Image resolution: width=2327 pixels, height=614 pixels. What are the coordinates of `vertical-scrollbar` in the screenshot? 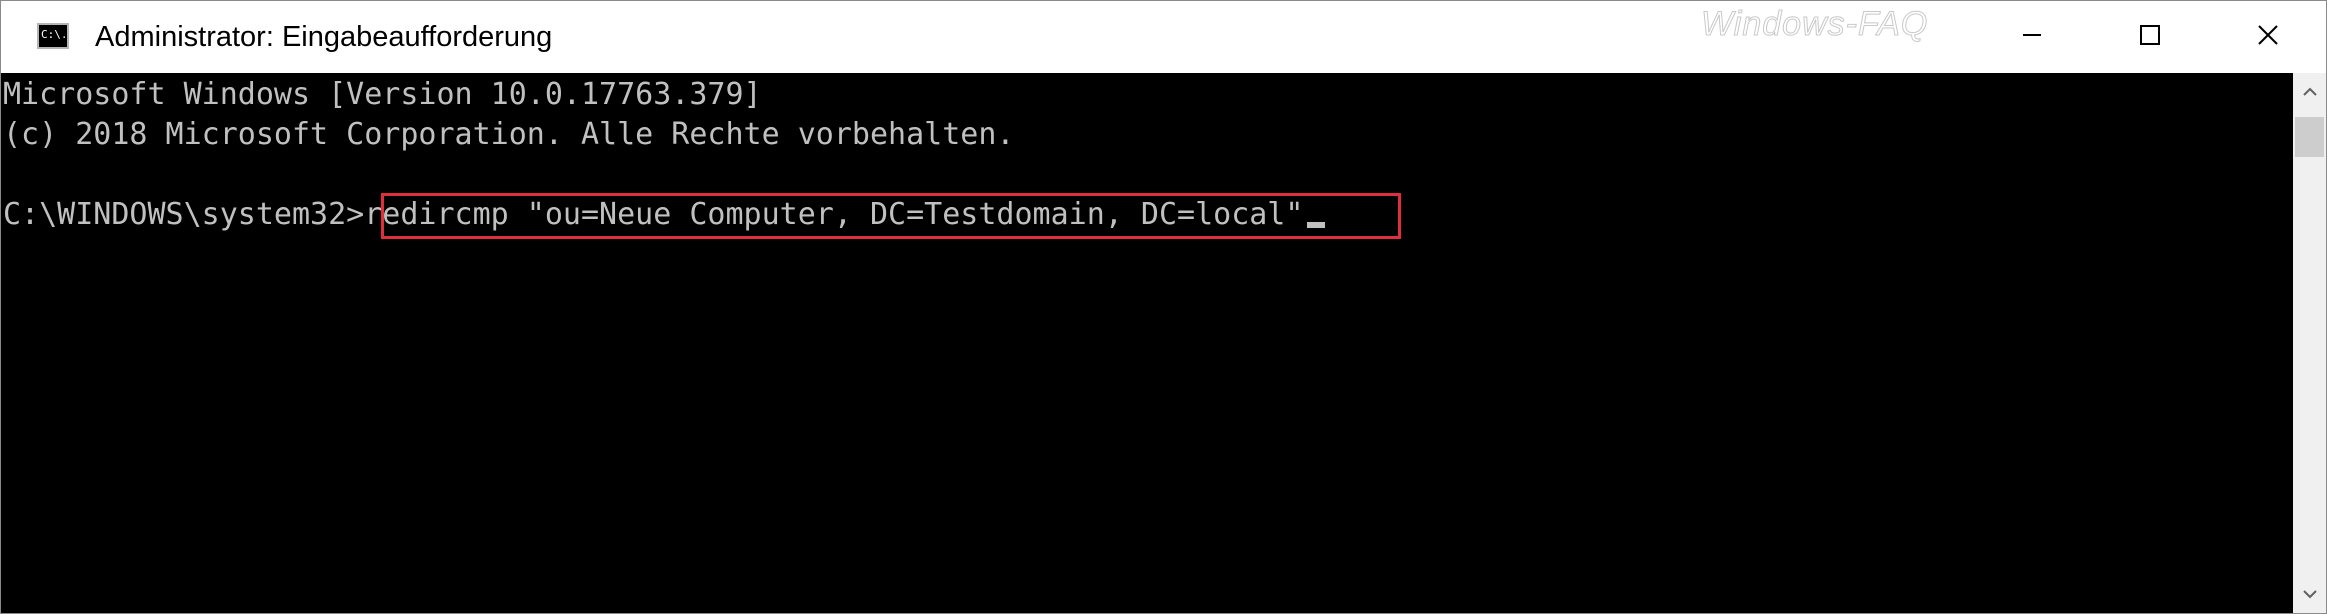 It's located at (2309, 343).